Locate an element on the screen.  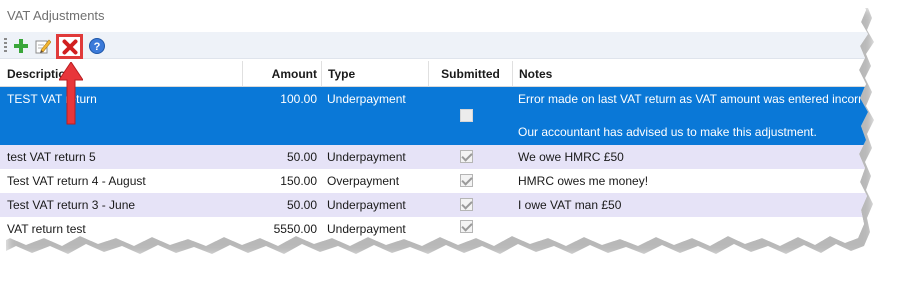
help-question-icon: ? is located at coordinates (96, 45).